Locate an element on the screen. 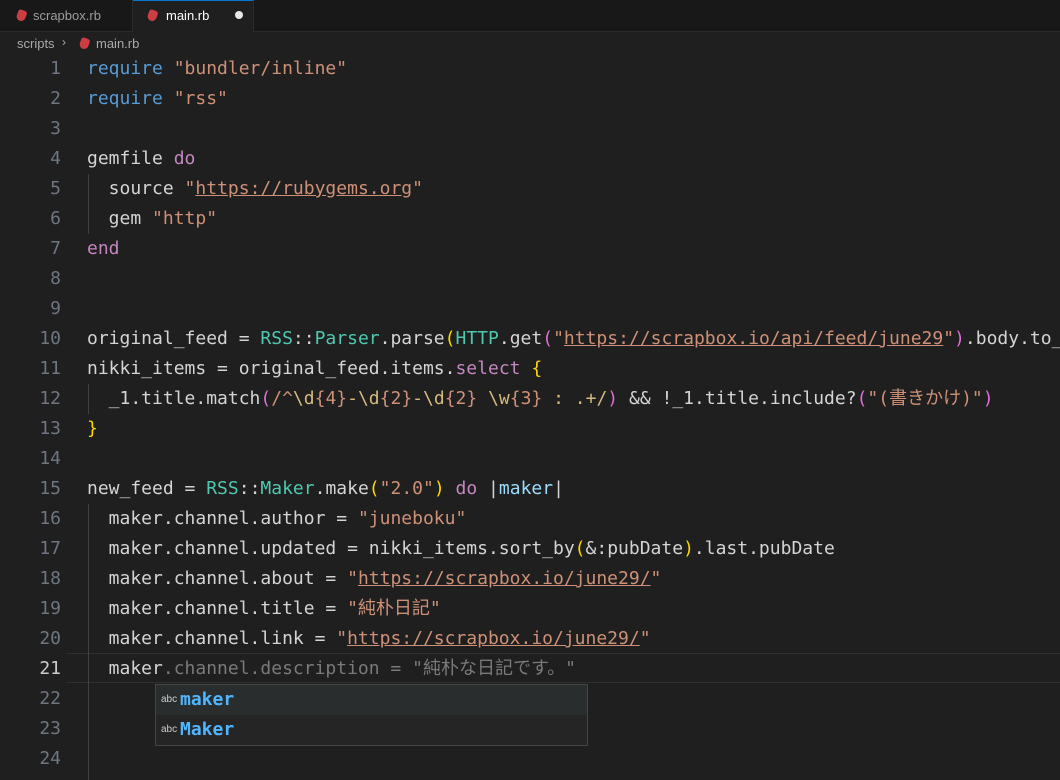 Image resolution: width=1060 pixels, height=780 pixels. line-number: 10 is located at coordinates (50, 338).